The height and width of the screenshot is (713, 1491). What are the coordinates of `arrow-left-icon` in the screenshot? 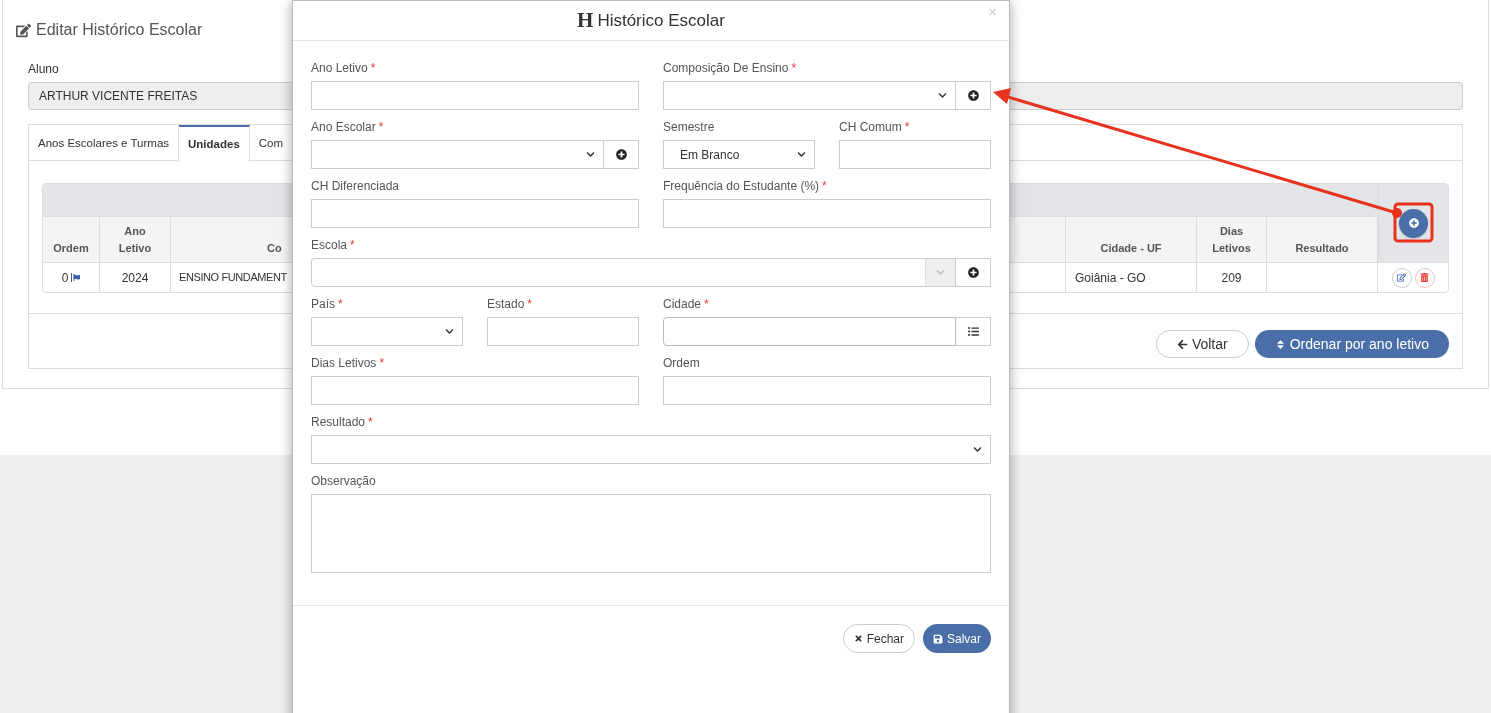 It's located at (1182, 344).